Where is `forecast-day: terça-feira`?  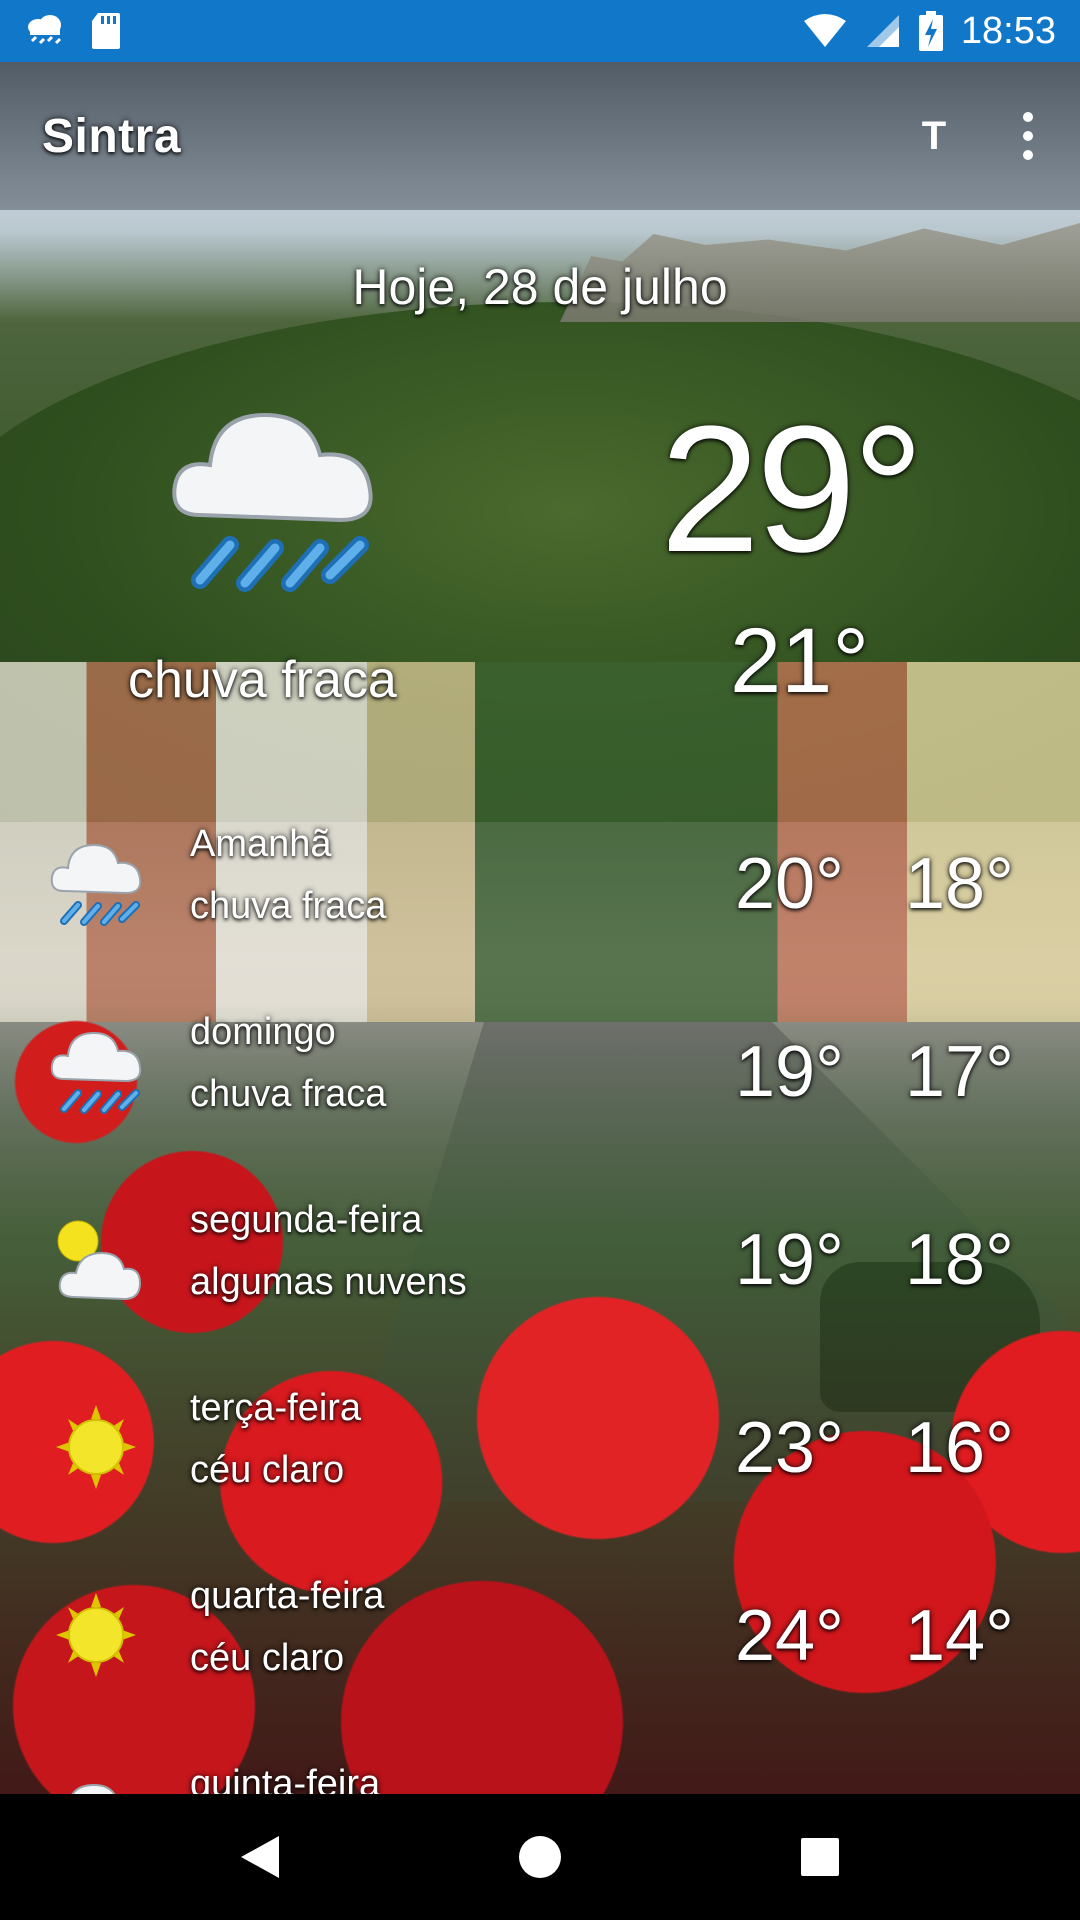
forecast-day: terça-feira is located at coordinates (276, 1408).